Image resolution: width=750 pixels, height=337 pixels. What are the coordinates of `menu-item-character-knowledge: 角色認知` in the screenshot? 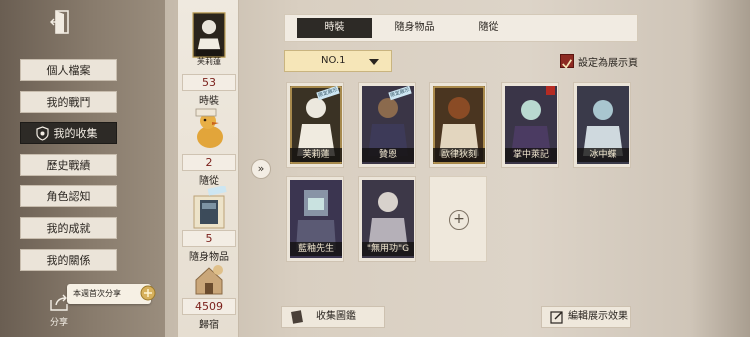 It's located at (68, 196).